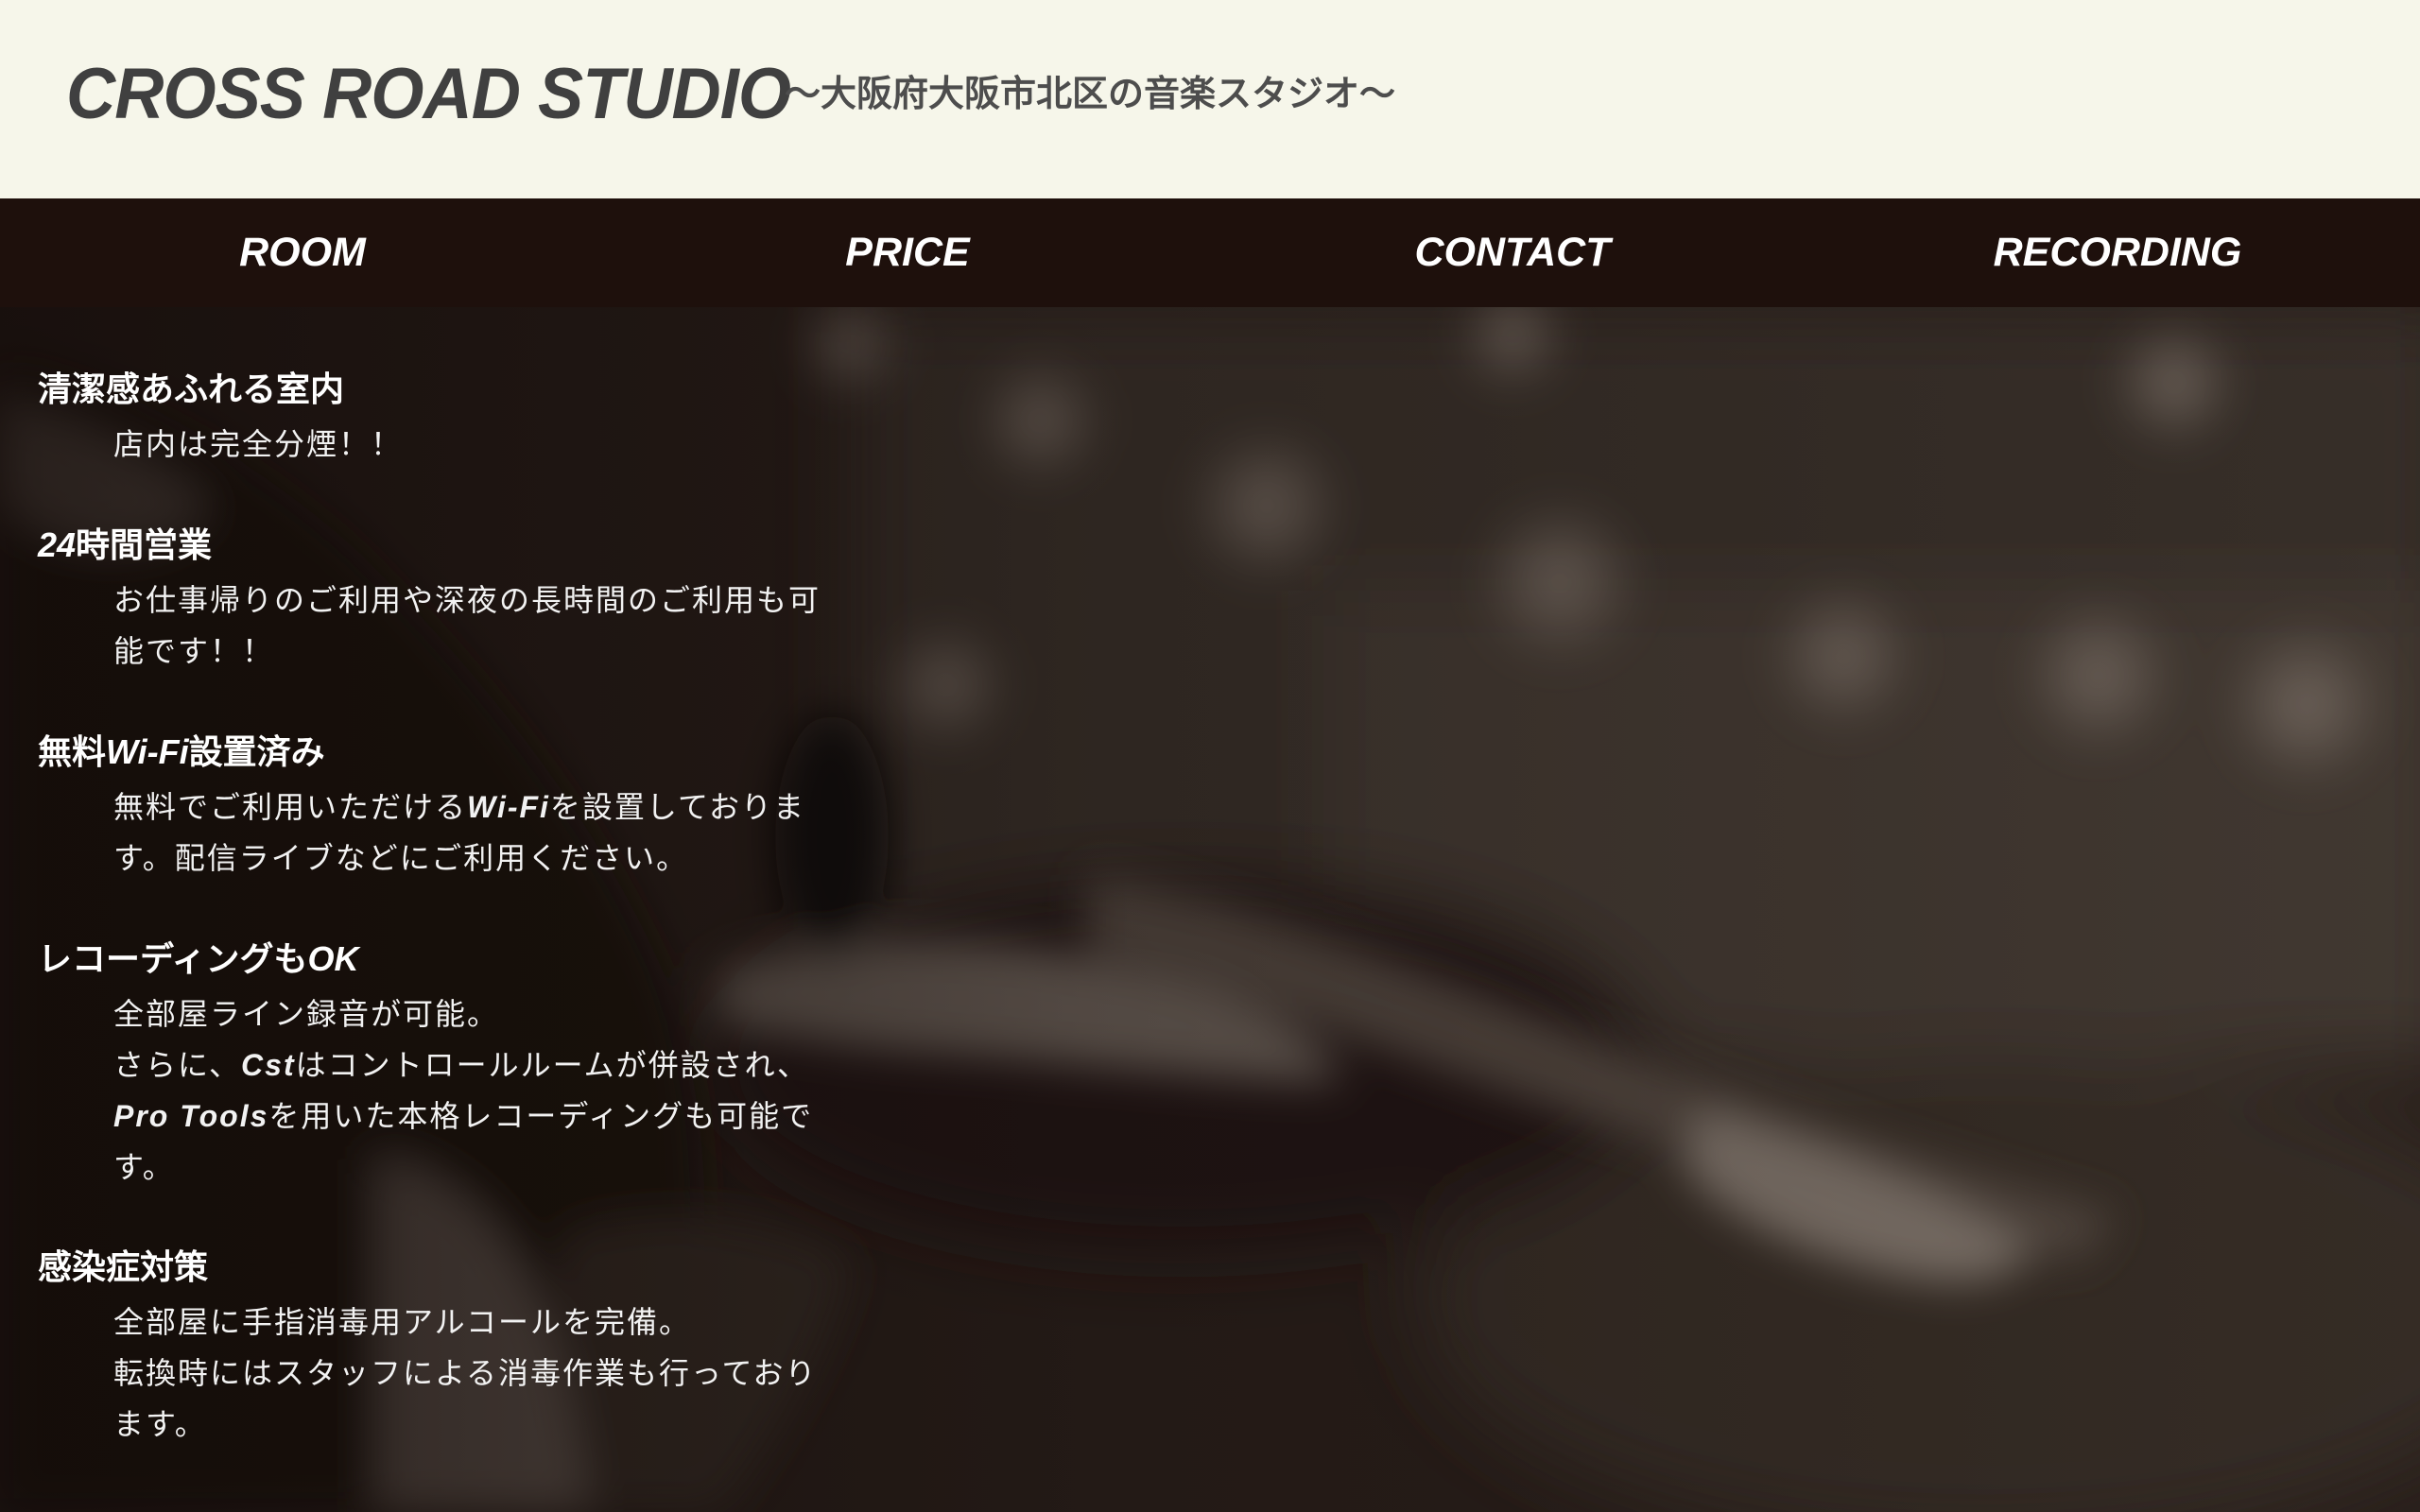 The image size is (2420, 1512). Describe the element at coordinates (425, 444) in the screenshot. I see `feature-body: 店内は完全分煙！！` at that location.